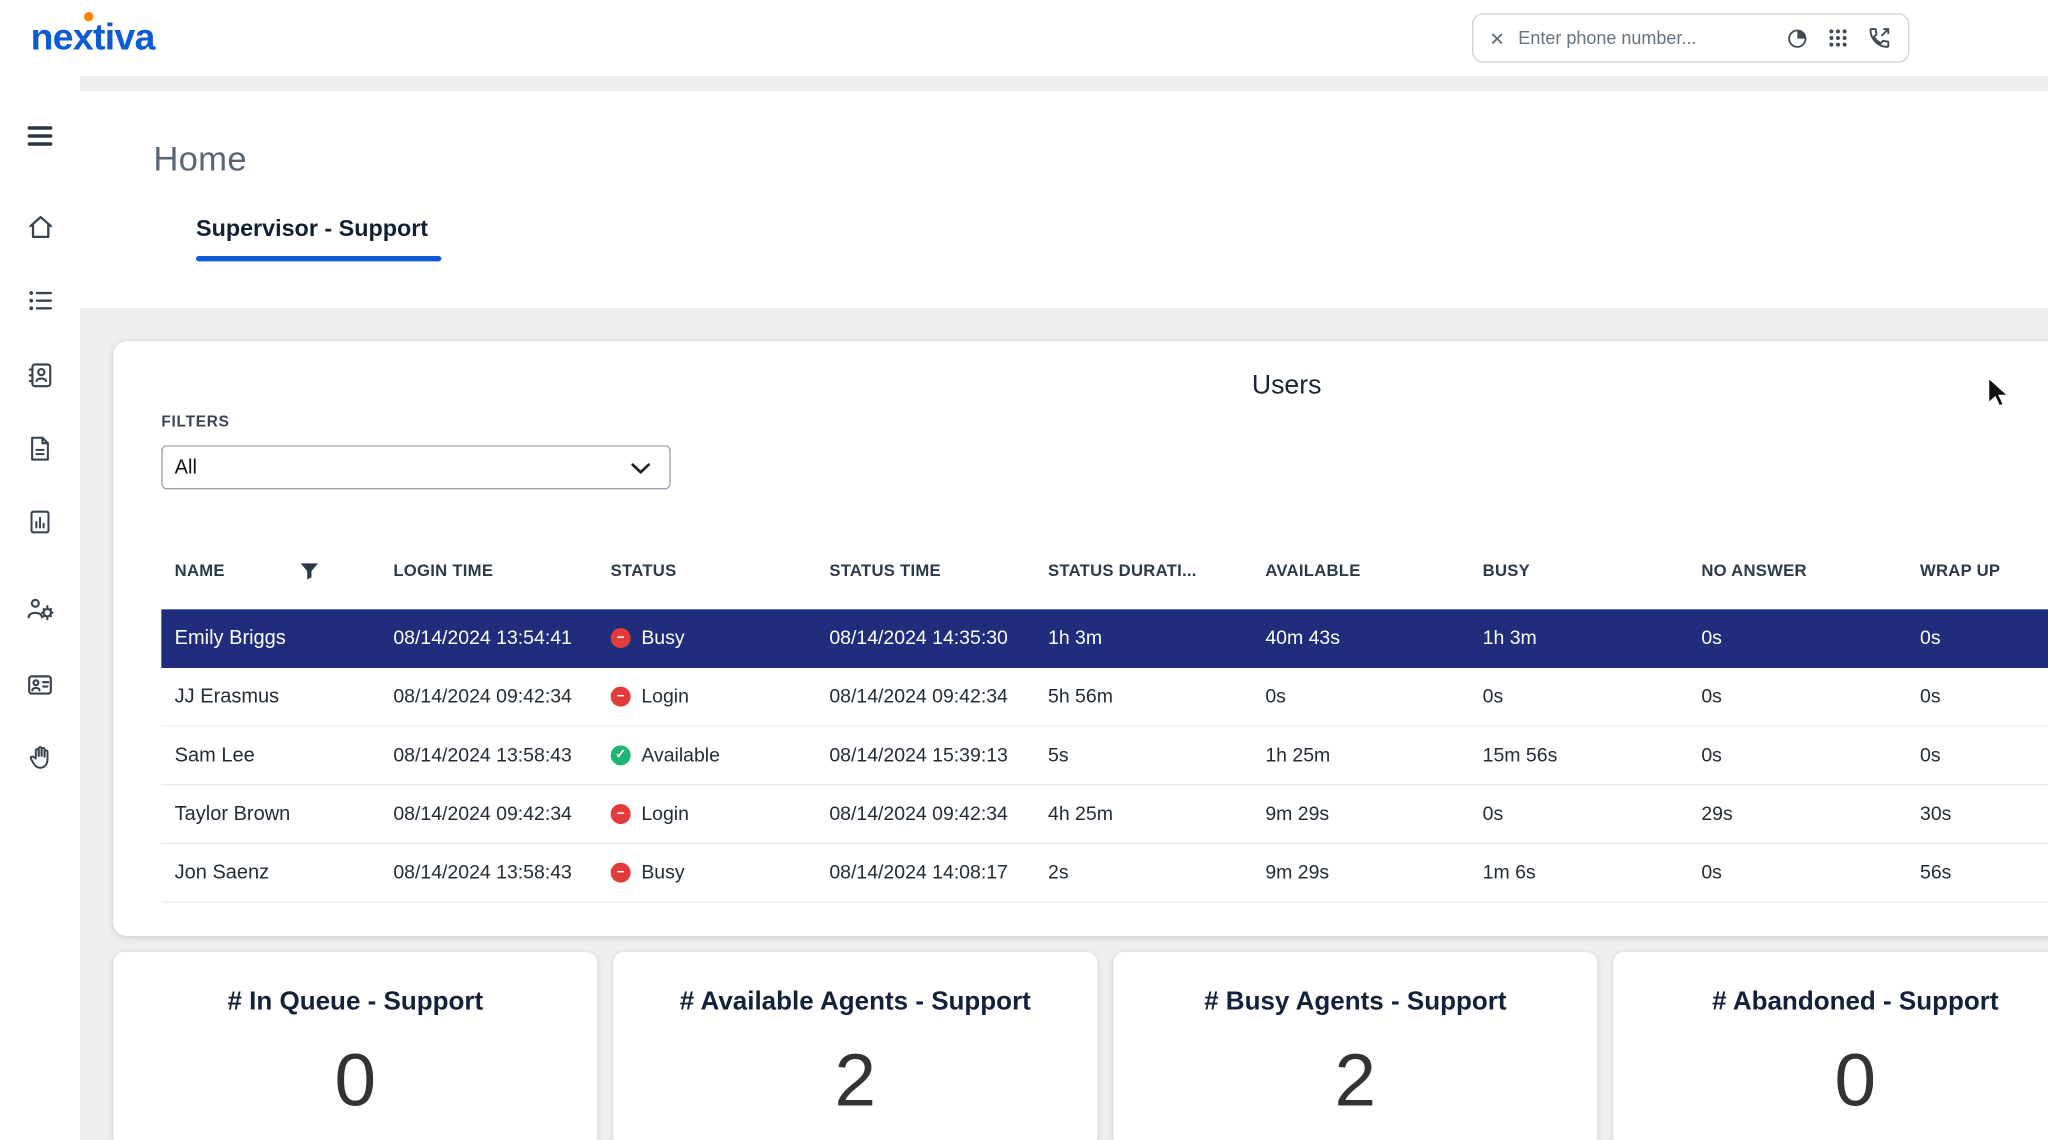  Describe the element at coordinates (1286, 385) in the screenshot. I see `users-card-title: Users` at that location.